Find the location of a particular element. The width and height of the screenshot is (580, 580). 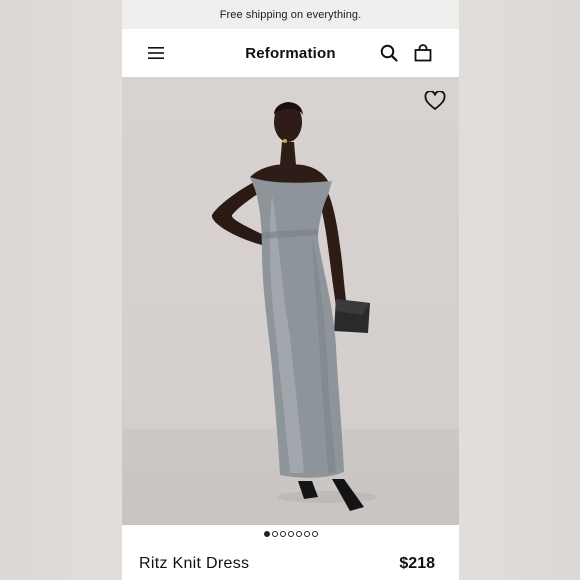

heart-outline-icon is located at coordinates (435, 100).